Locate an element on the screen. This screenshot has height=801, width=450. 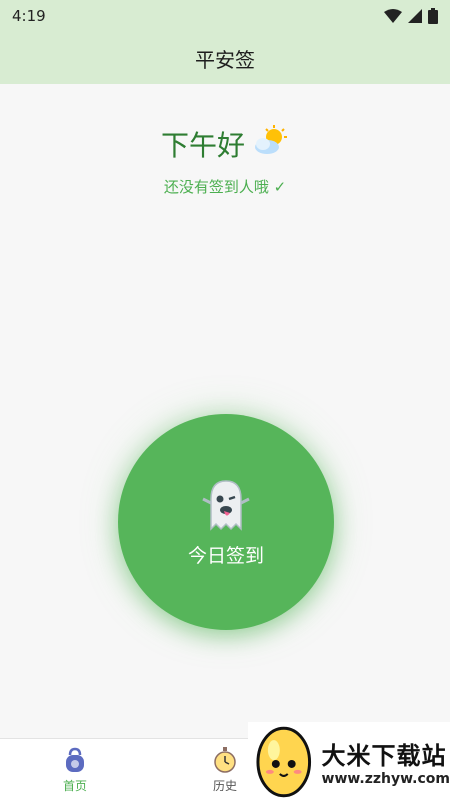
app-bar: 平安签 is located at coordinates (225, 58).